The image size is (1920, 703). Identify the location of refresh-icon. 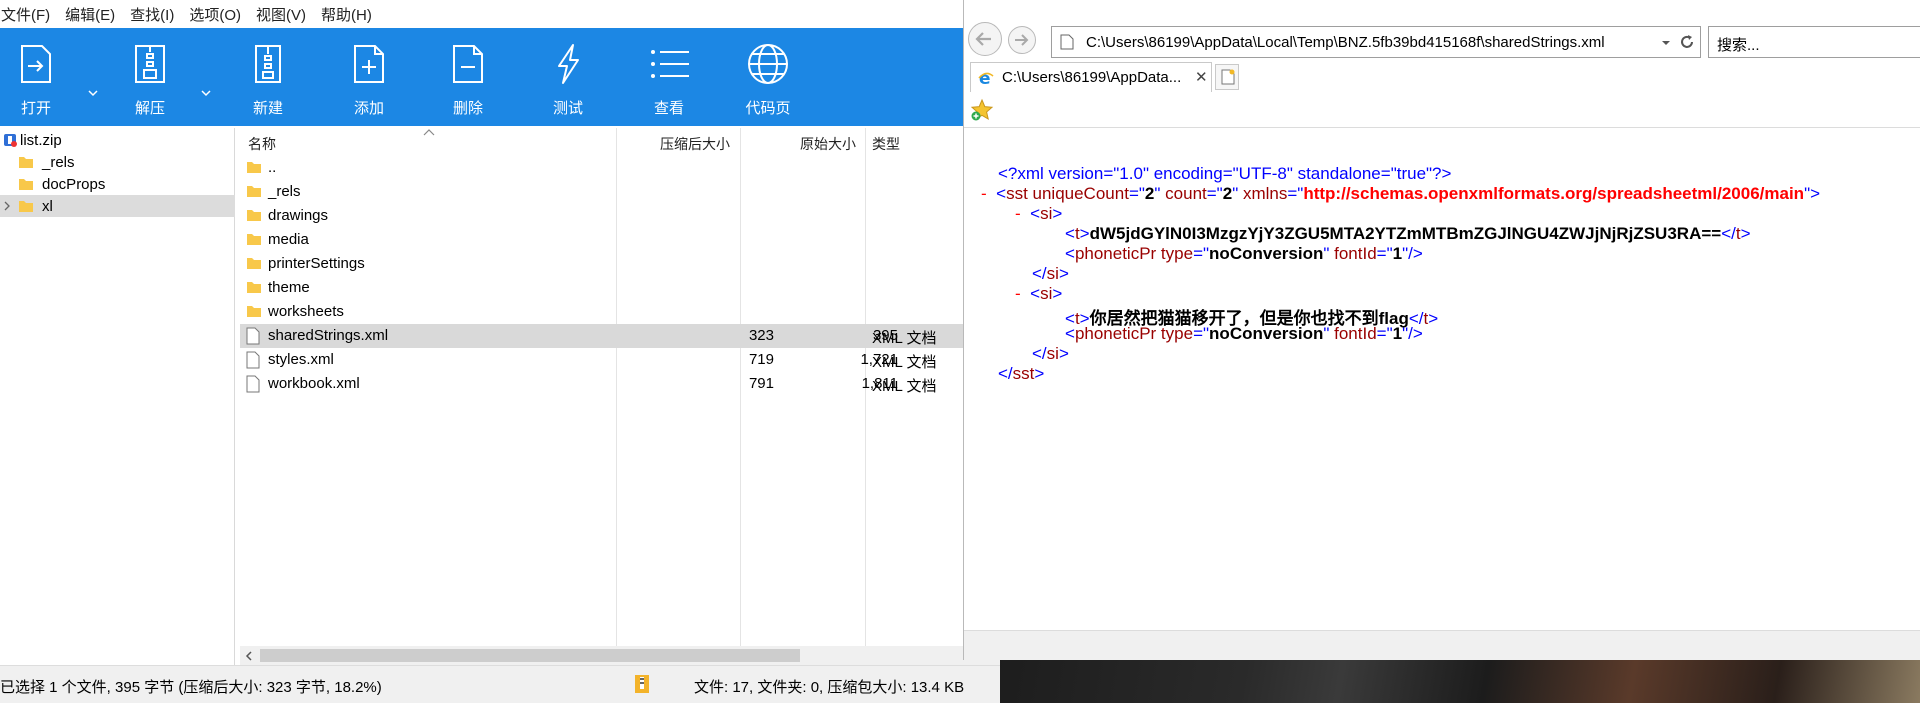
(1687, 42).